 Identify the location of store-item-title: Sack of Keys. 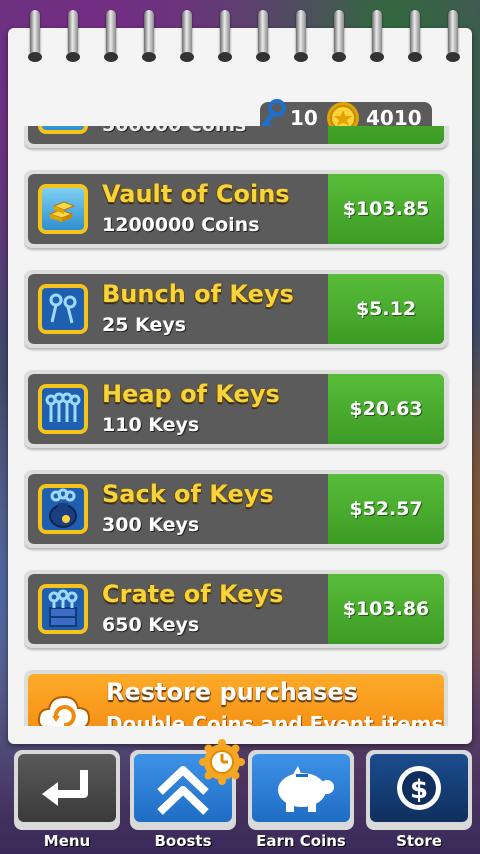
(188, 494).